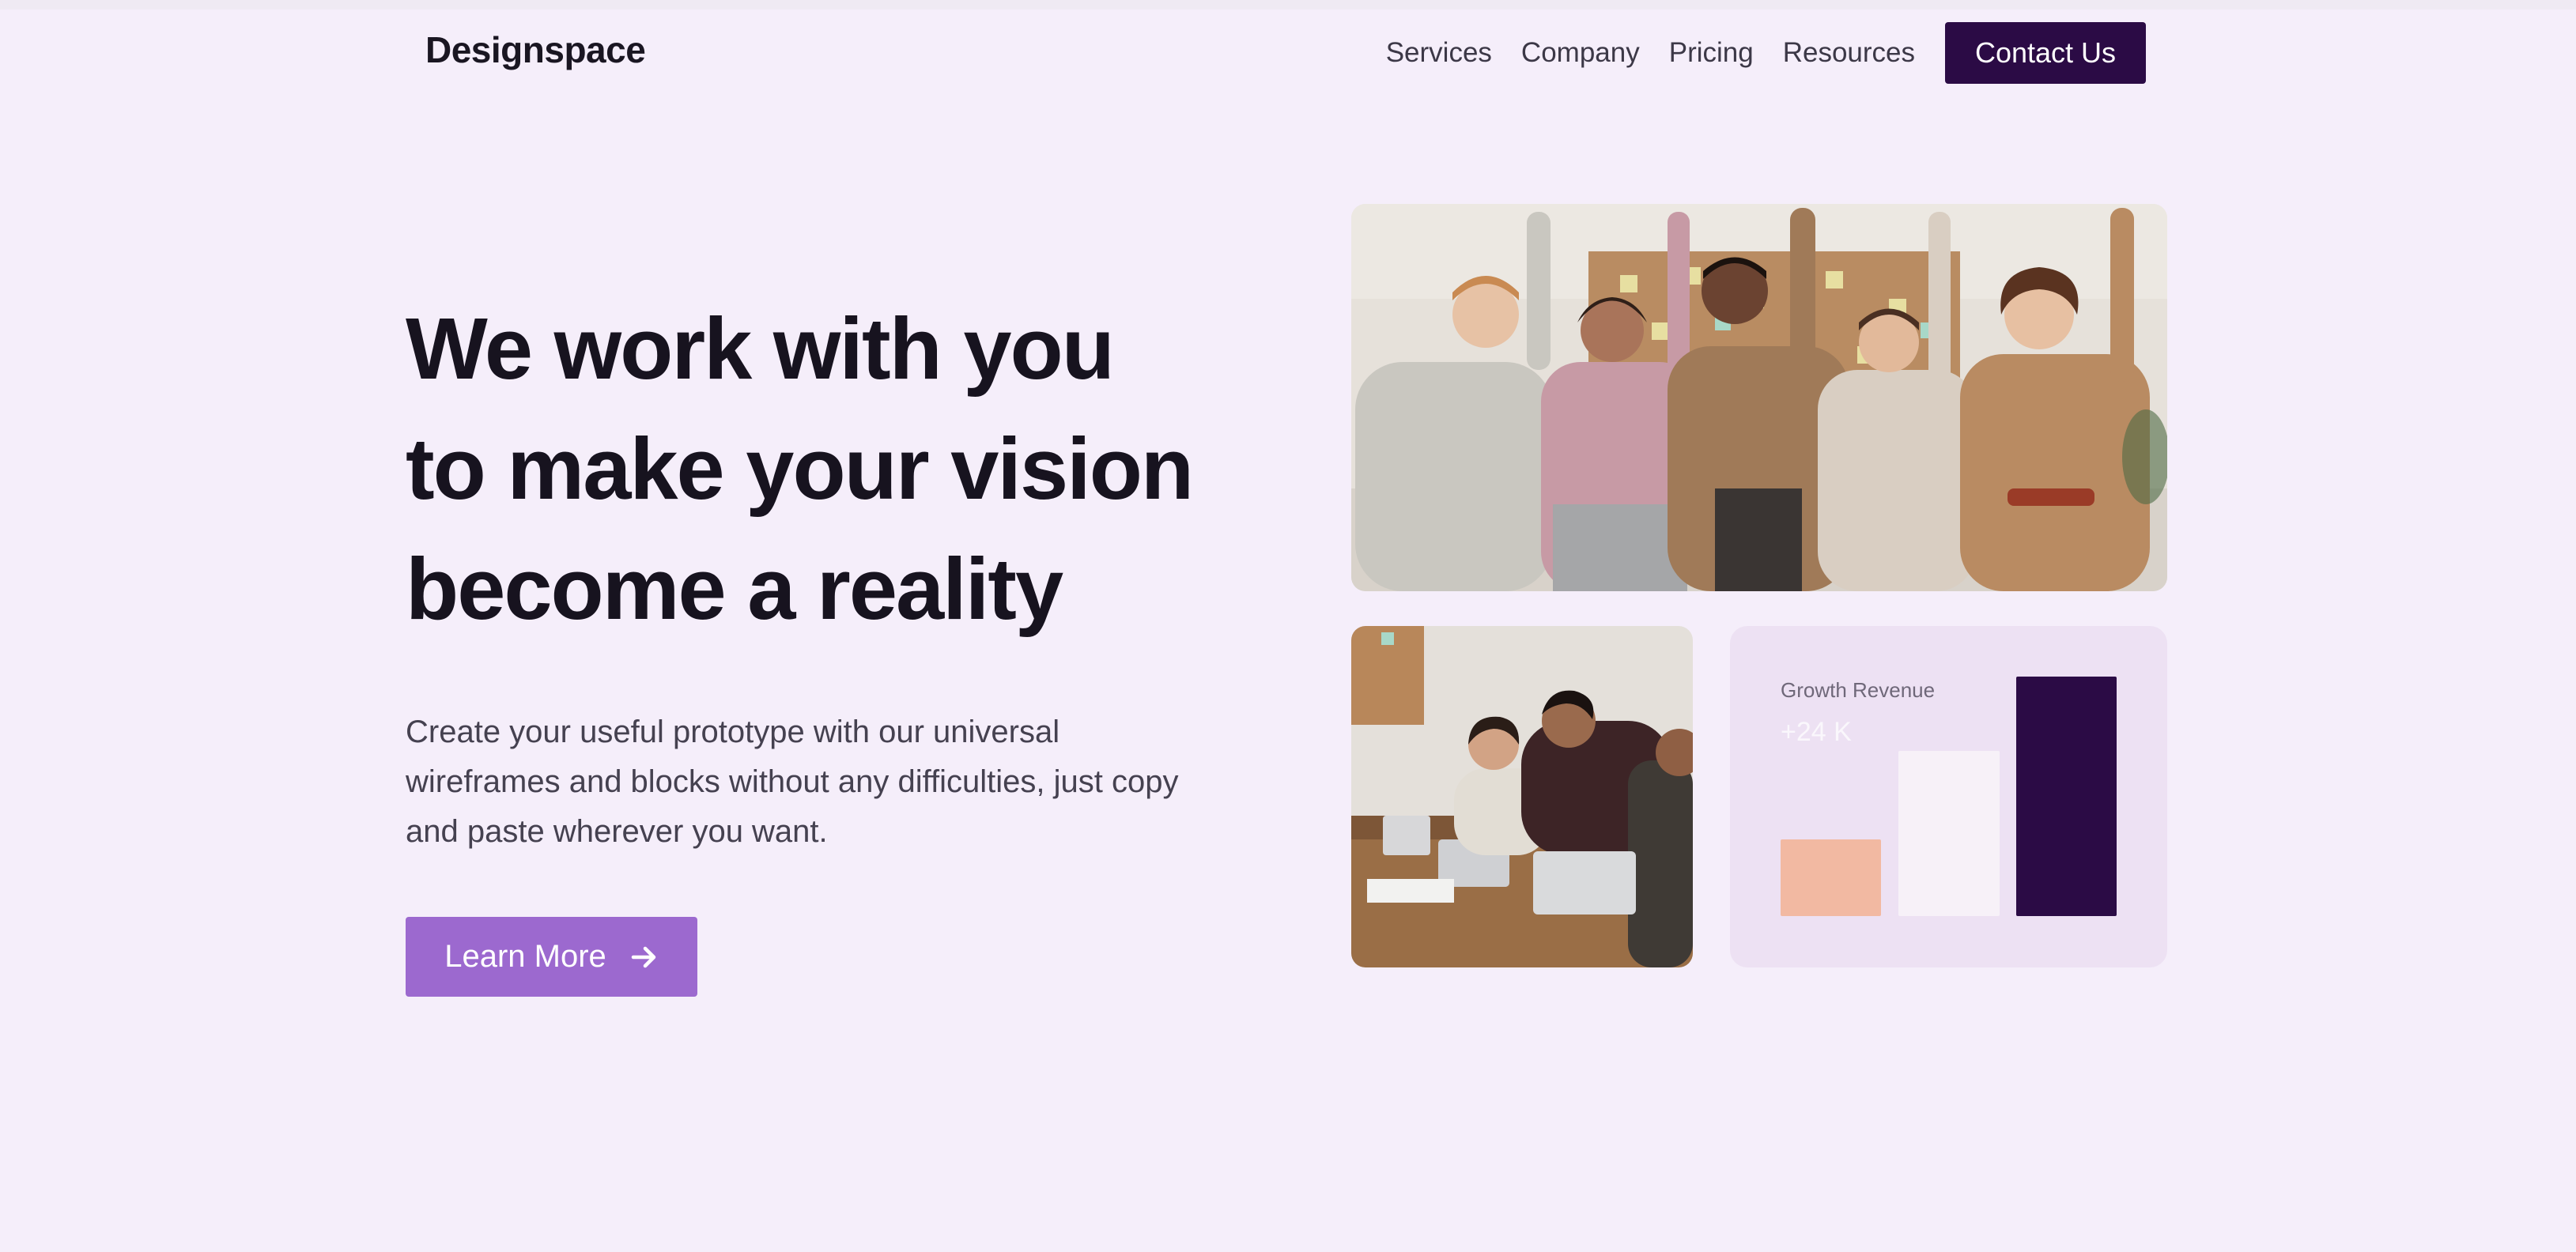 The width and height of the screenshot is (2576, 1252). Describe the element at coordinates (1858, 690) in the screenshot. I see `growth-revenue-title: Growth Revenue` at that location.